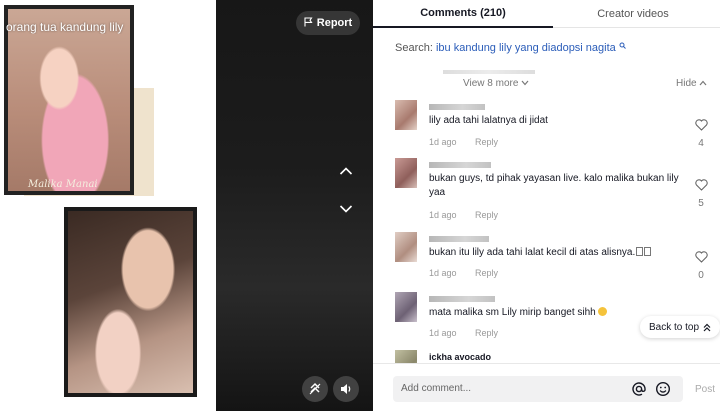 The image size is (720, 411). What do you see at coordinates (460, 357) in the screenshot?
I see `comment-username: ickha avocado` at bounding box center [460, 357].